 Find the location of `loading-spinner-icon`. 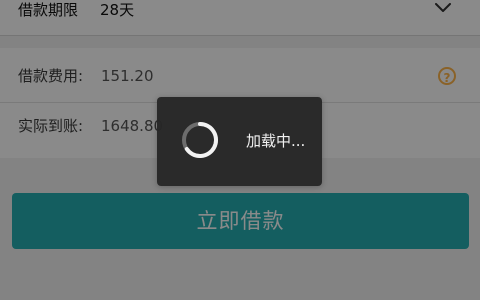

loading-spinner-icon is located at coordinates (200, 140).